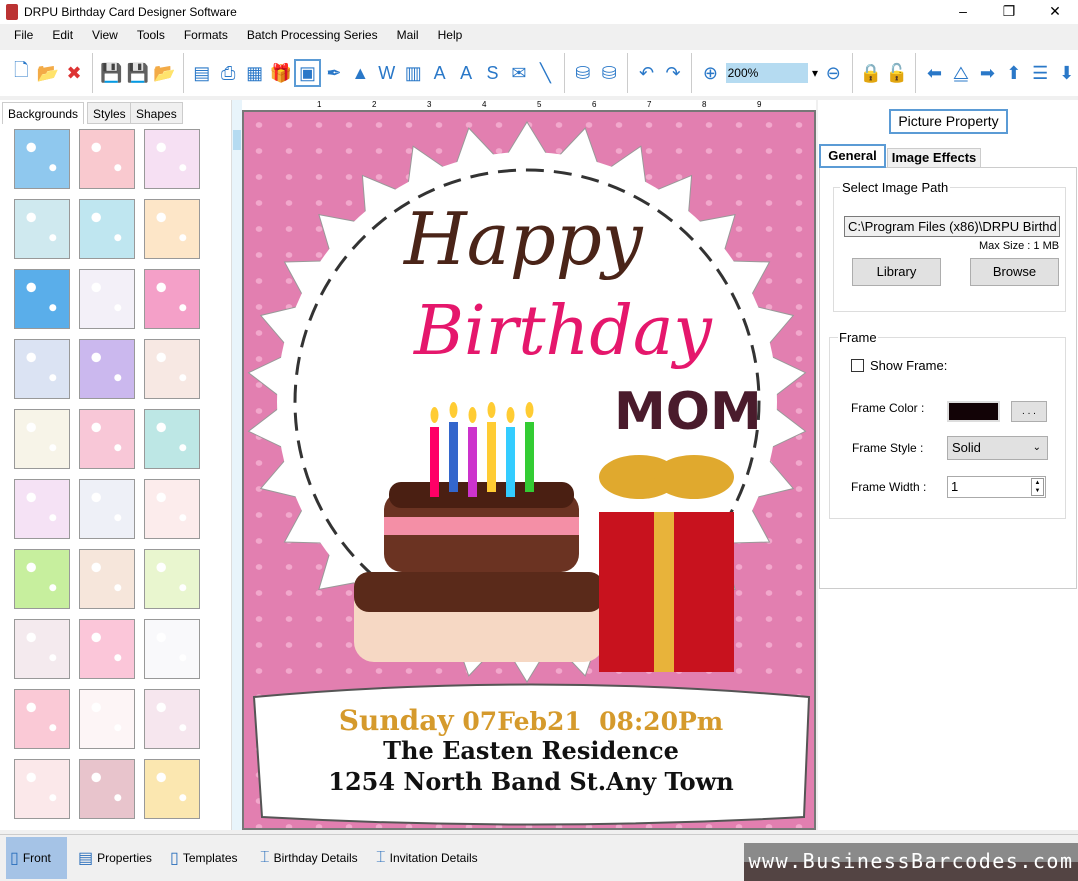 The width and height of the screenshot is (1078, 881). Describe the element at coordinates (408, 35) in the screenshot. I see `menu-mail: Mail` at that location.